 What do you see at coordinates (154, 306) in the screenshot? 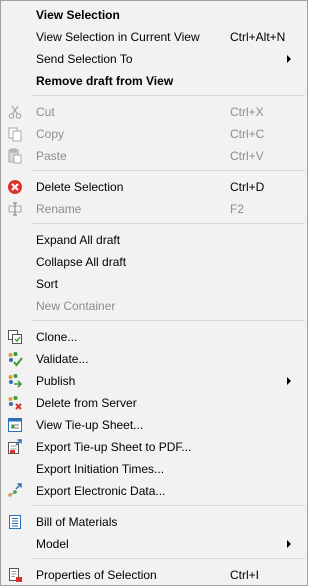
I see `menu-item-new-container: New Container` at bounding box center [154, 306].